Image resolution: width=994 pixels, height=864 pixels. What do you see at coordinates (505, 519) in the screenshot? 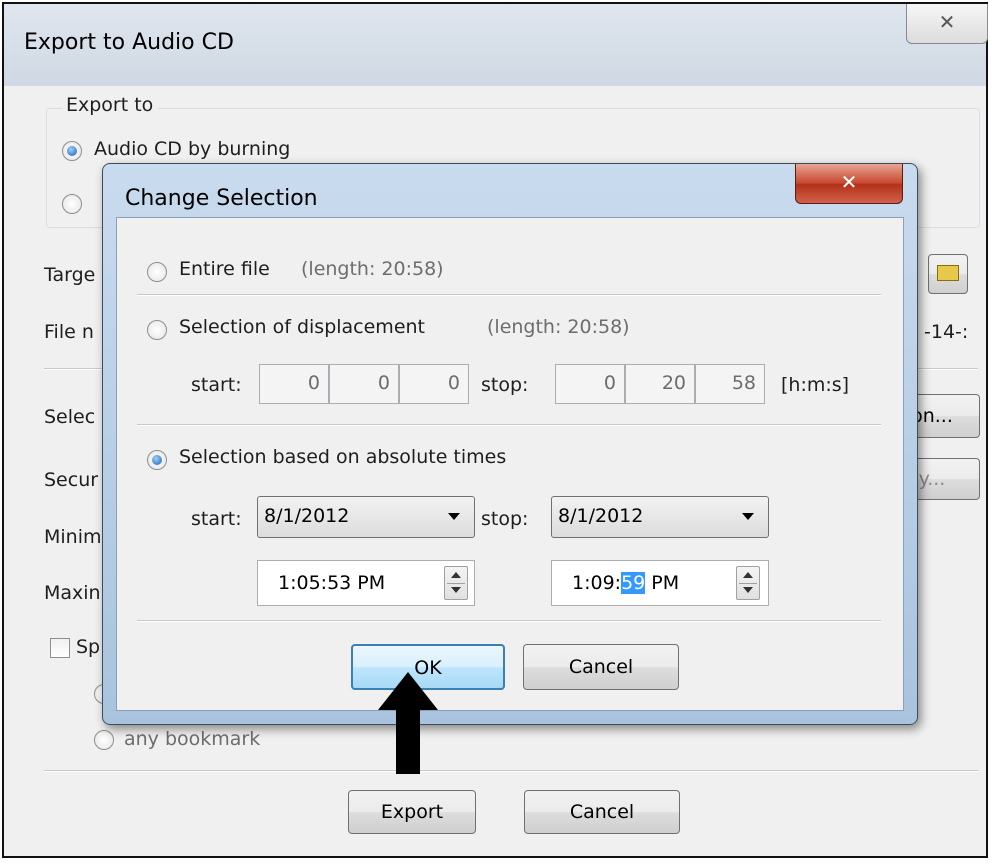
I see `abs-stop-label: stop:` at bounding box center [505, 519].